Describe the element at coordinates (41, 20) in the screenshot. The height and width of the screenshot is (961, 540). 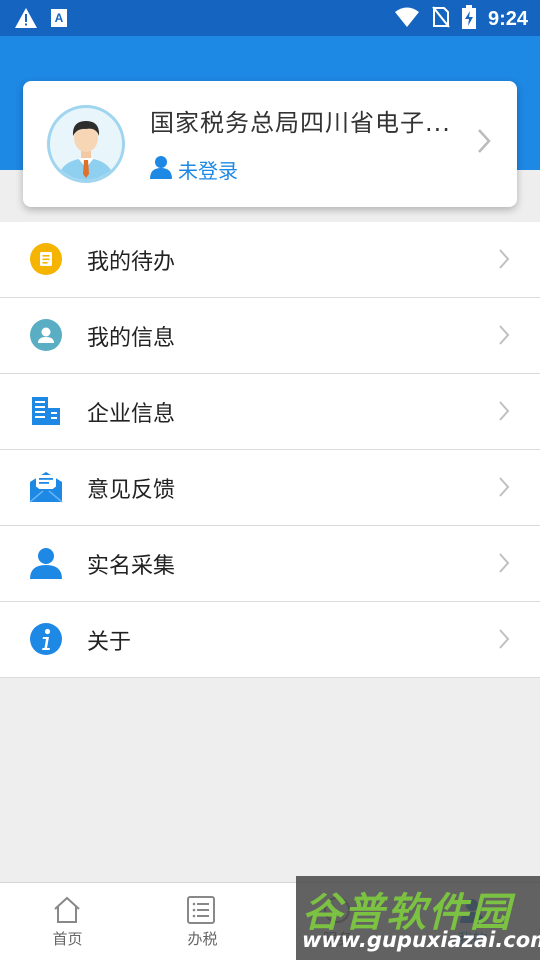
I see `status-left: A` at that location.